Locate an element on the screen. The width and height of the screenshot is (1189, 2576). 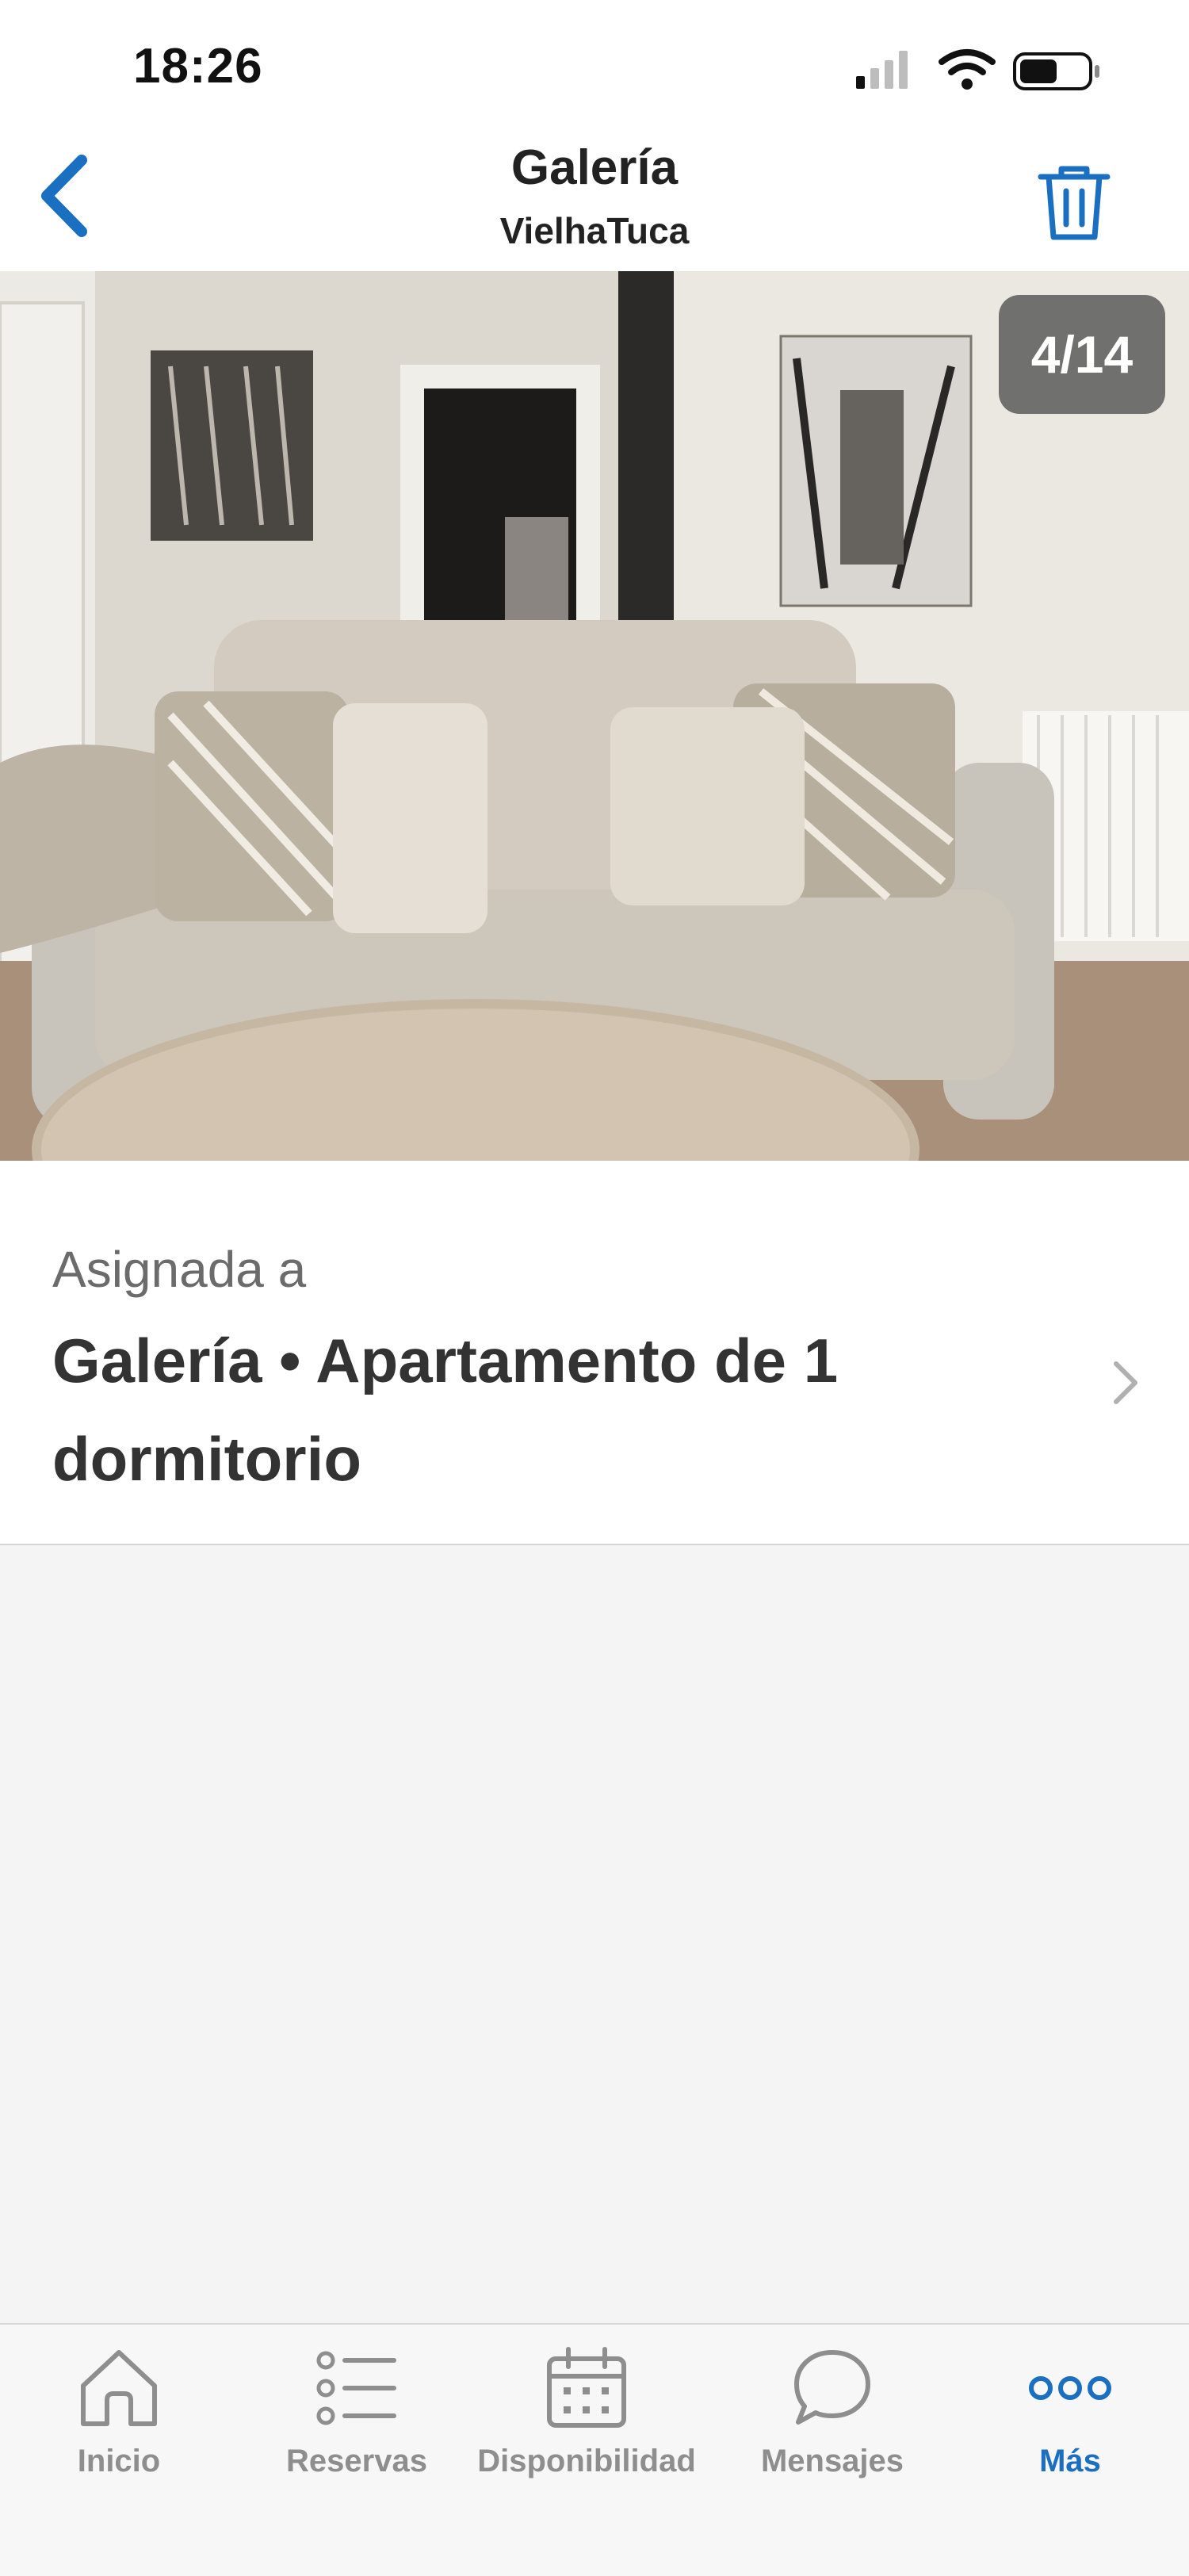
tab-label: Más is located at coordinates (1070, 2461).